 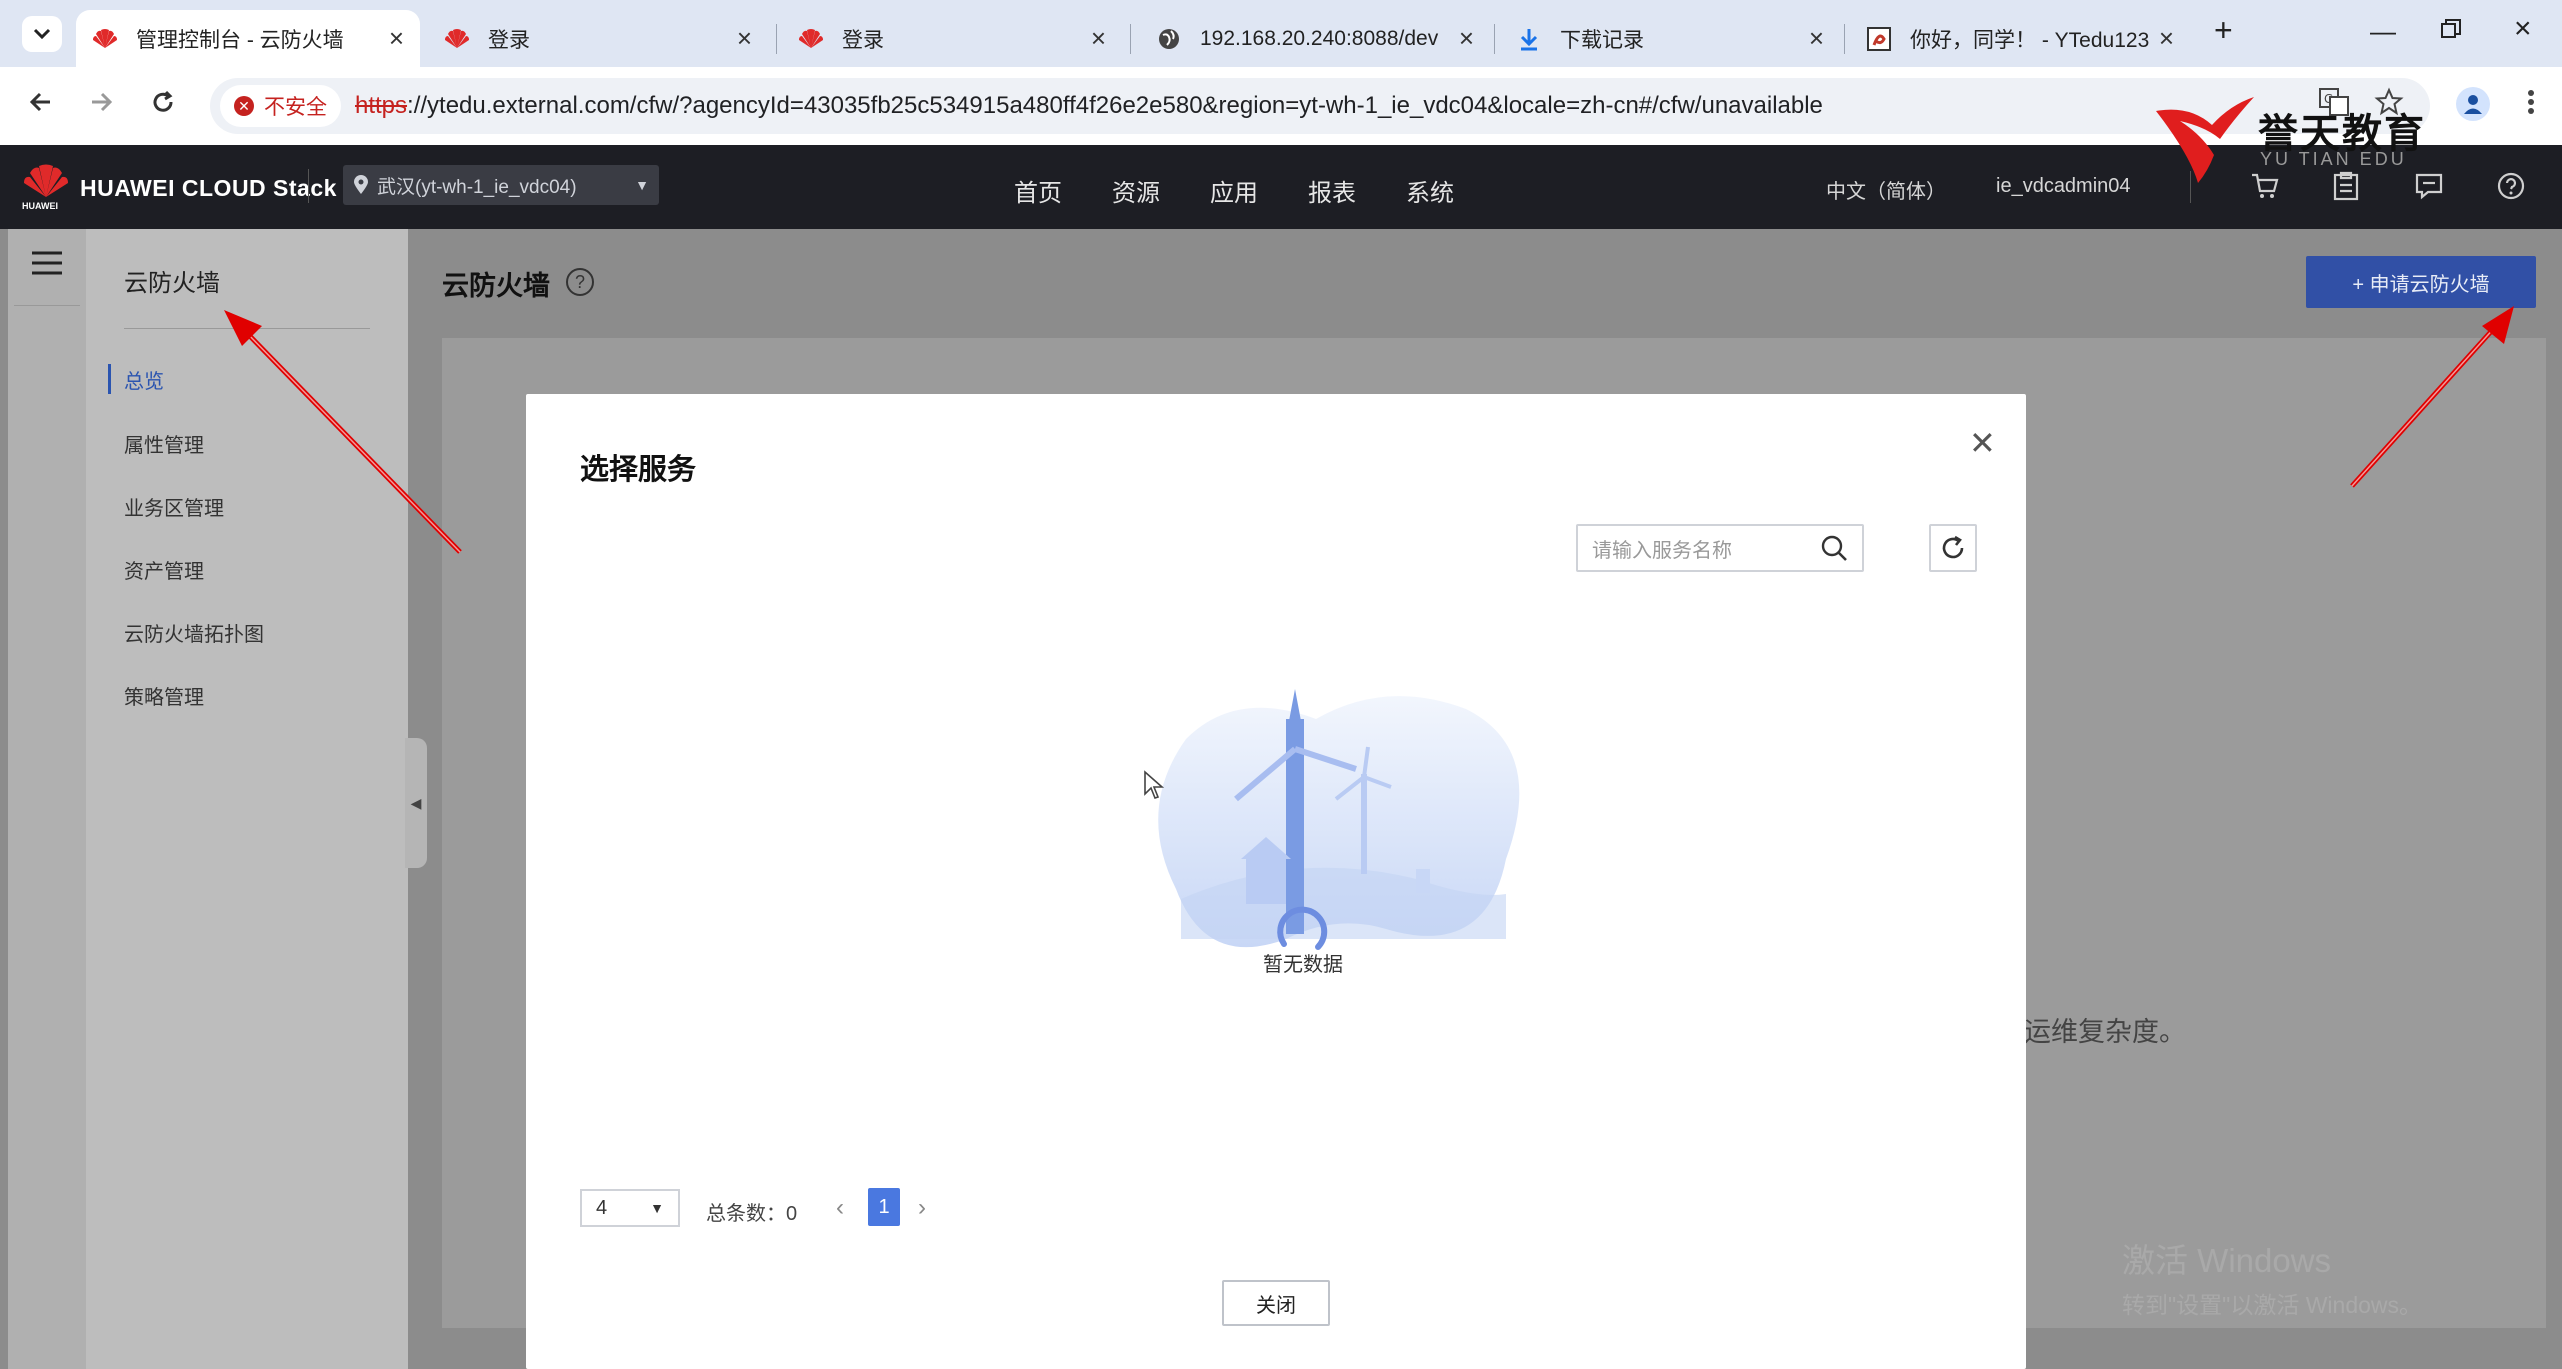 What do you see at coordinates (361, 184) in the screenshot?
I see `location-pin-icon` at bounding box center [361, 184].